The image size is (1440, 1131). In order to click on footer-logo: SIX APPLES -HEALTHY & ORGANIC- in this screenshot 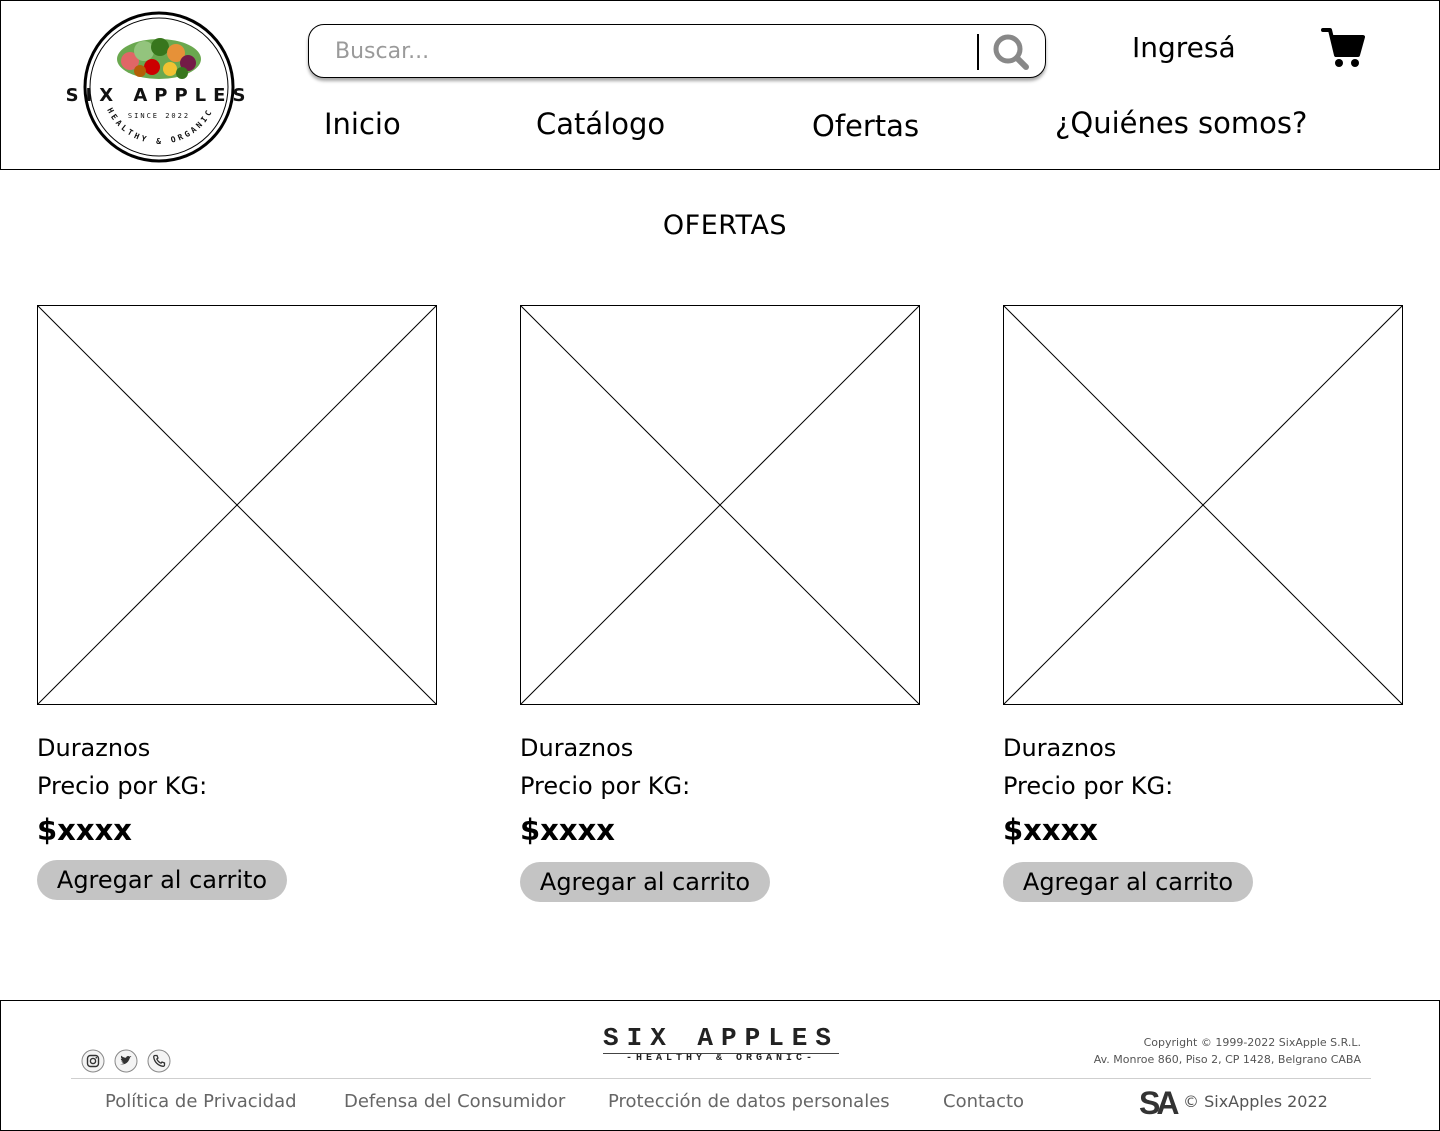, I will do `click(721, 1044)`.